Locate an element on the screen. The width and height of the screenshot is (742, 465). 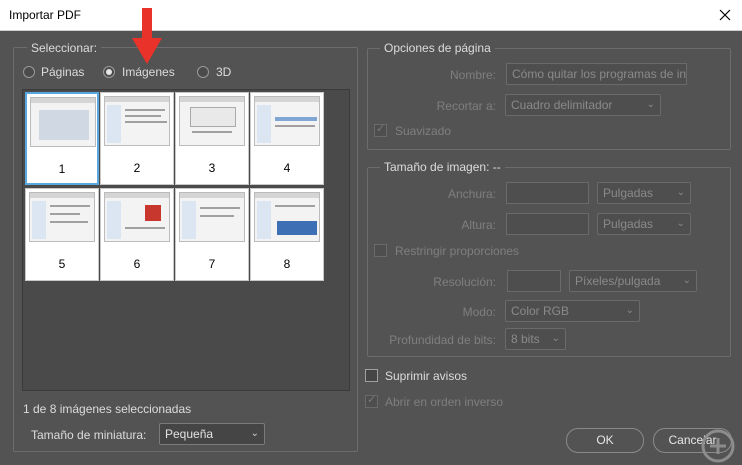
thumbnail-number: 7 is located at coordinates (212, 264).